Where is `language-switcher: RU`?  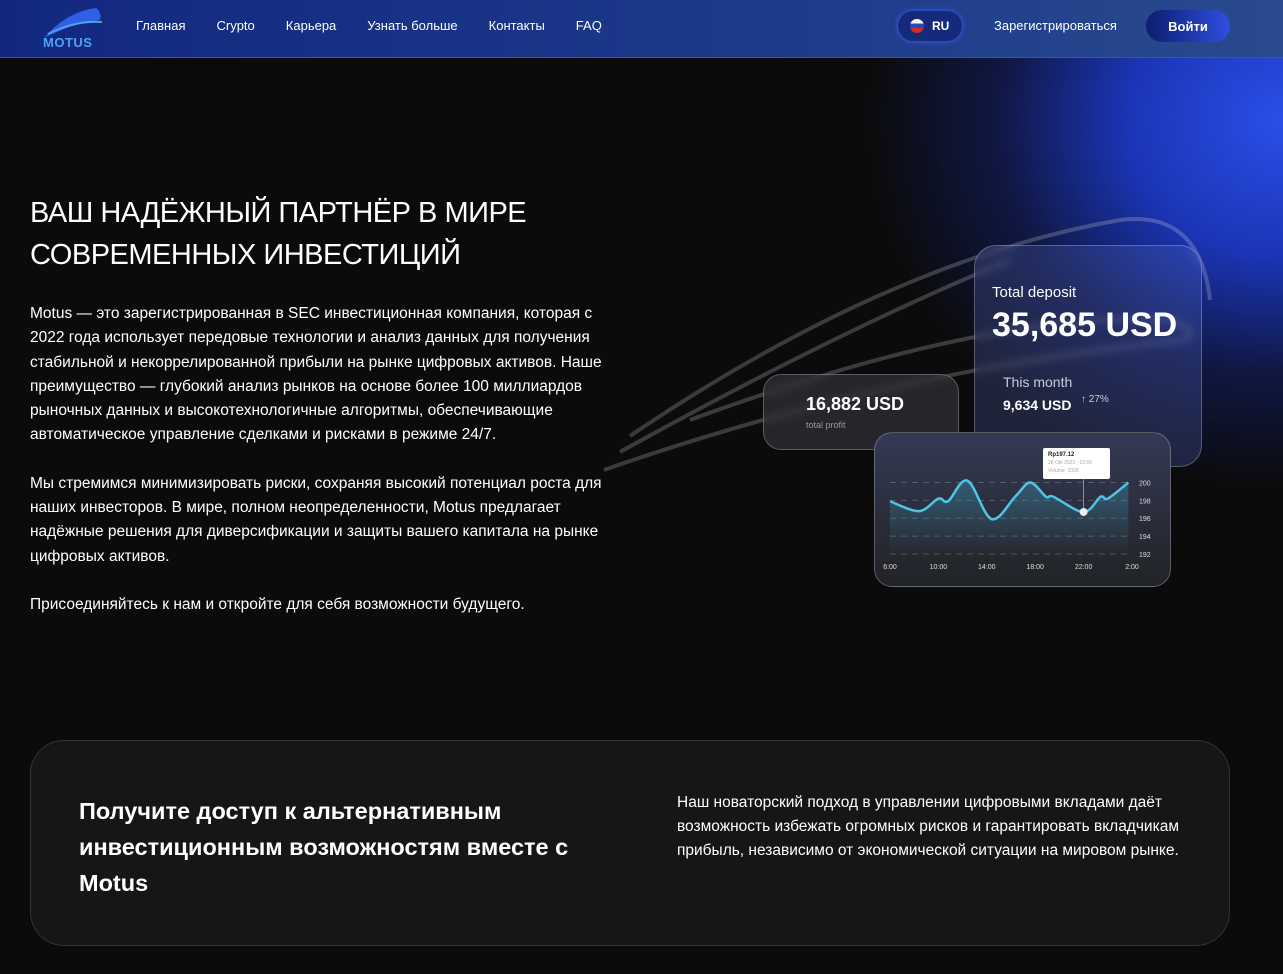 language-switcher: RU is located at coordinates (930, 26).